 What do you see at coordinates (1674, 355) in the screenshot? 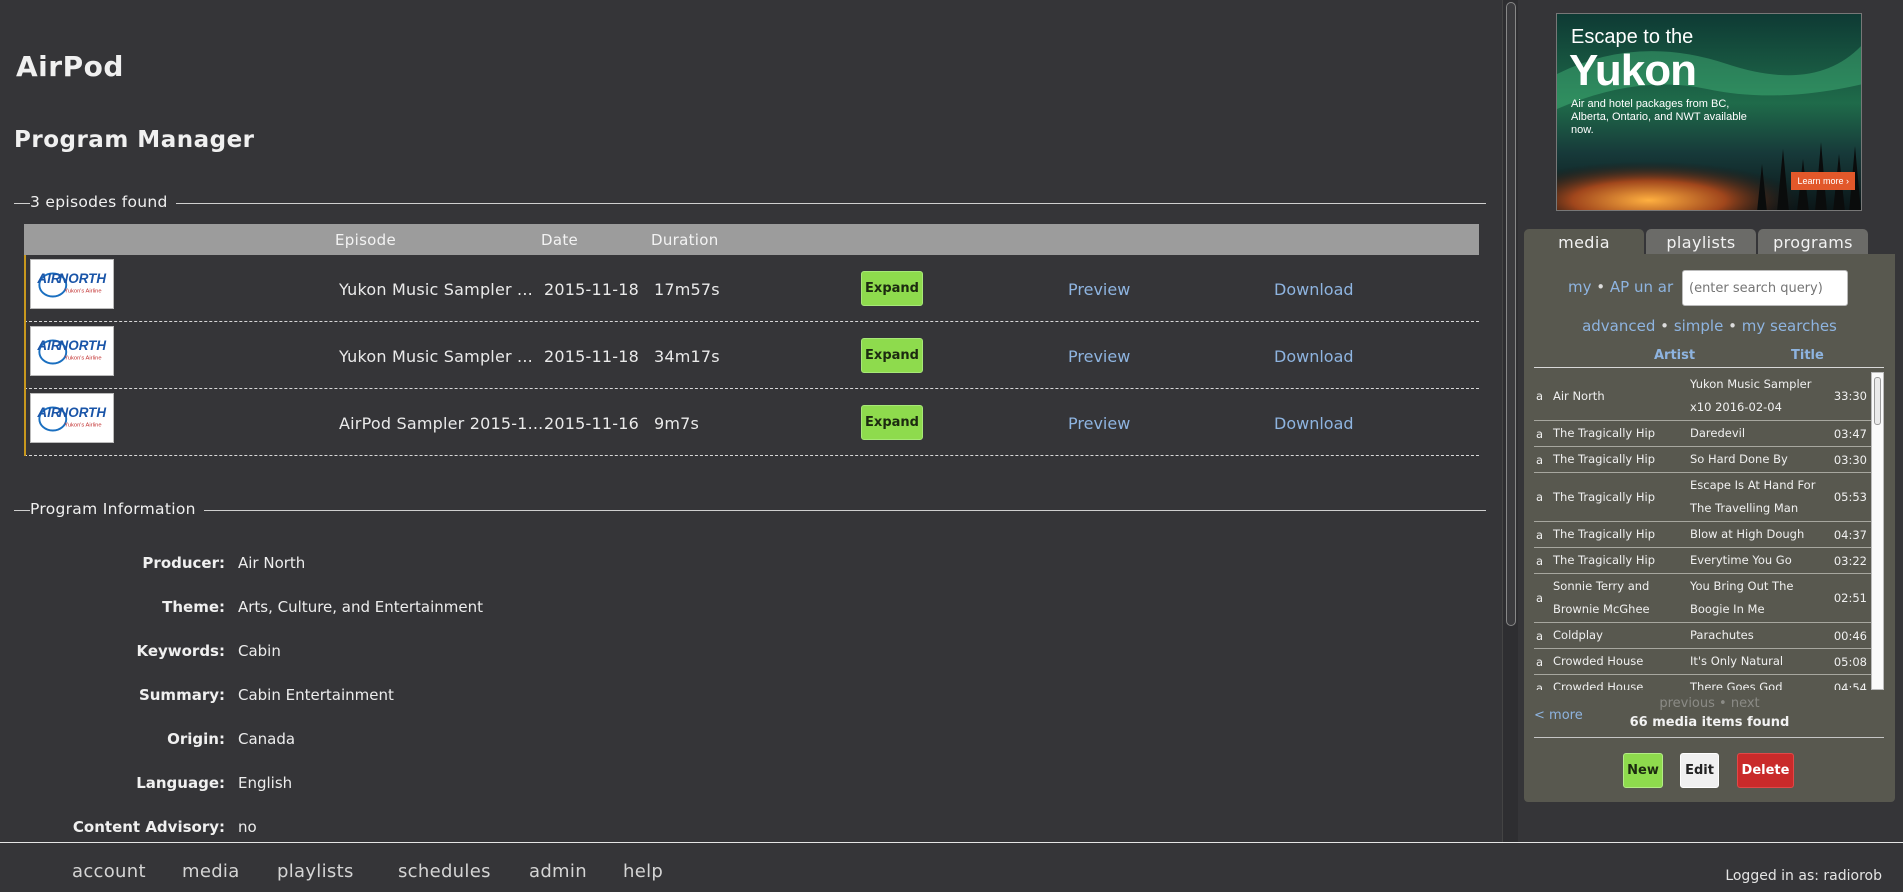
I see `column-header-artist: Artist` at bounding box center [1674, 355].